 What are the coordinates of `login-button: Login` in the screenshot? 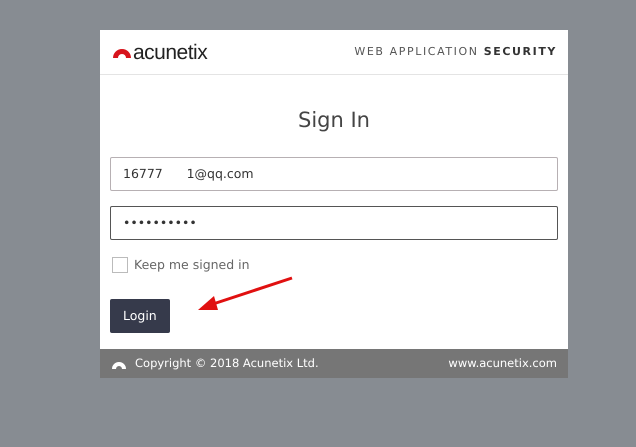 It's located at (140, 316).